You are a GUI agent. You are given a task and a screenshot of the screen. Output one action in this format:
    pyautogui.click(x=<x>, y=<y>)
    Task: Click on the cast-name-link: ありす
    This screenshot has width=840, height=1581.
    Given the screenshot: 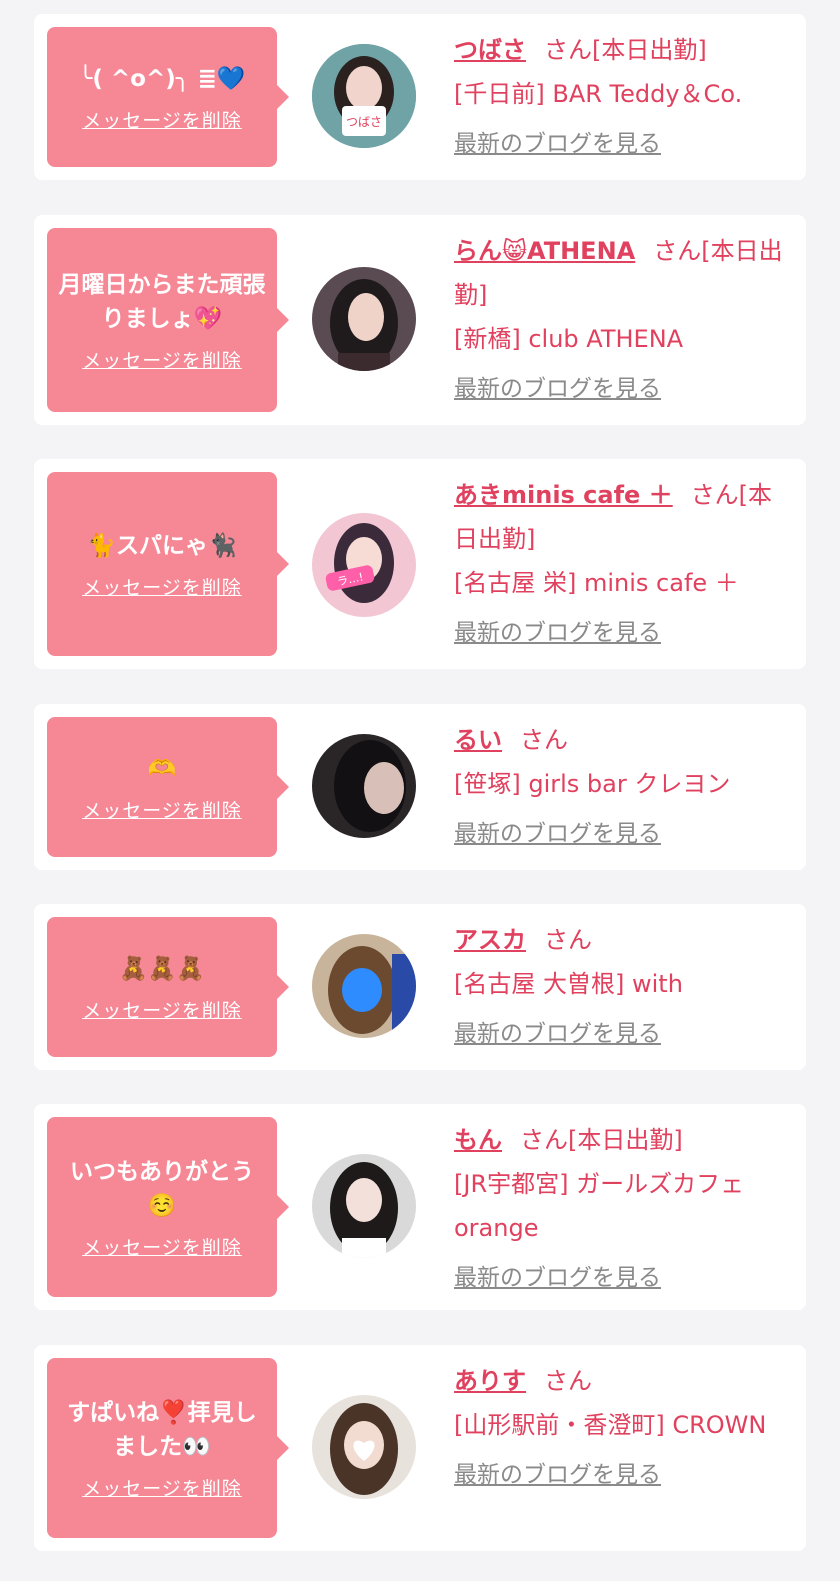 What is the action you would take?
    pyautogui.click(x=490, y=1381)
    